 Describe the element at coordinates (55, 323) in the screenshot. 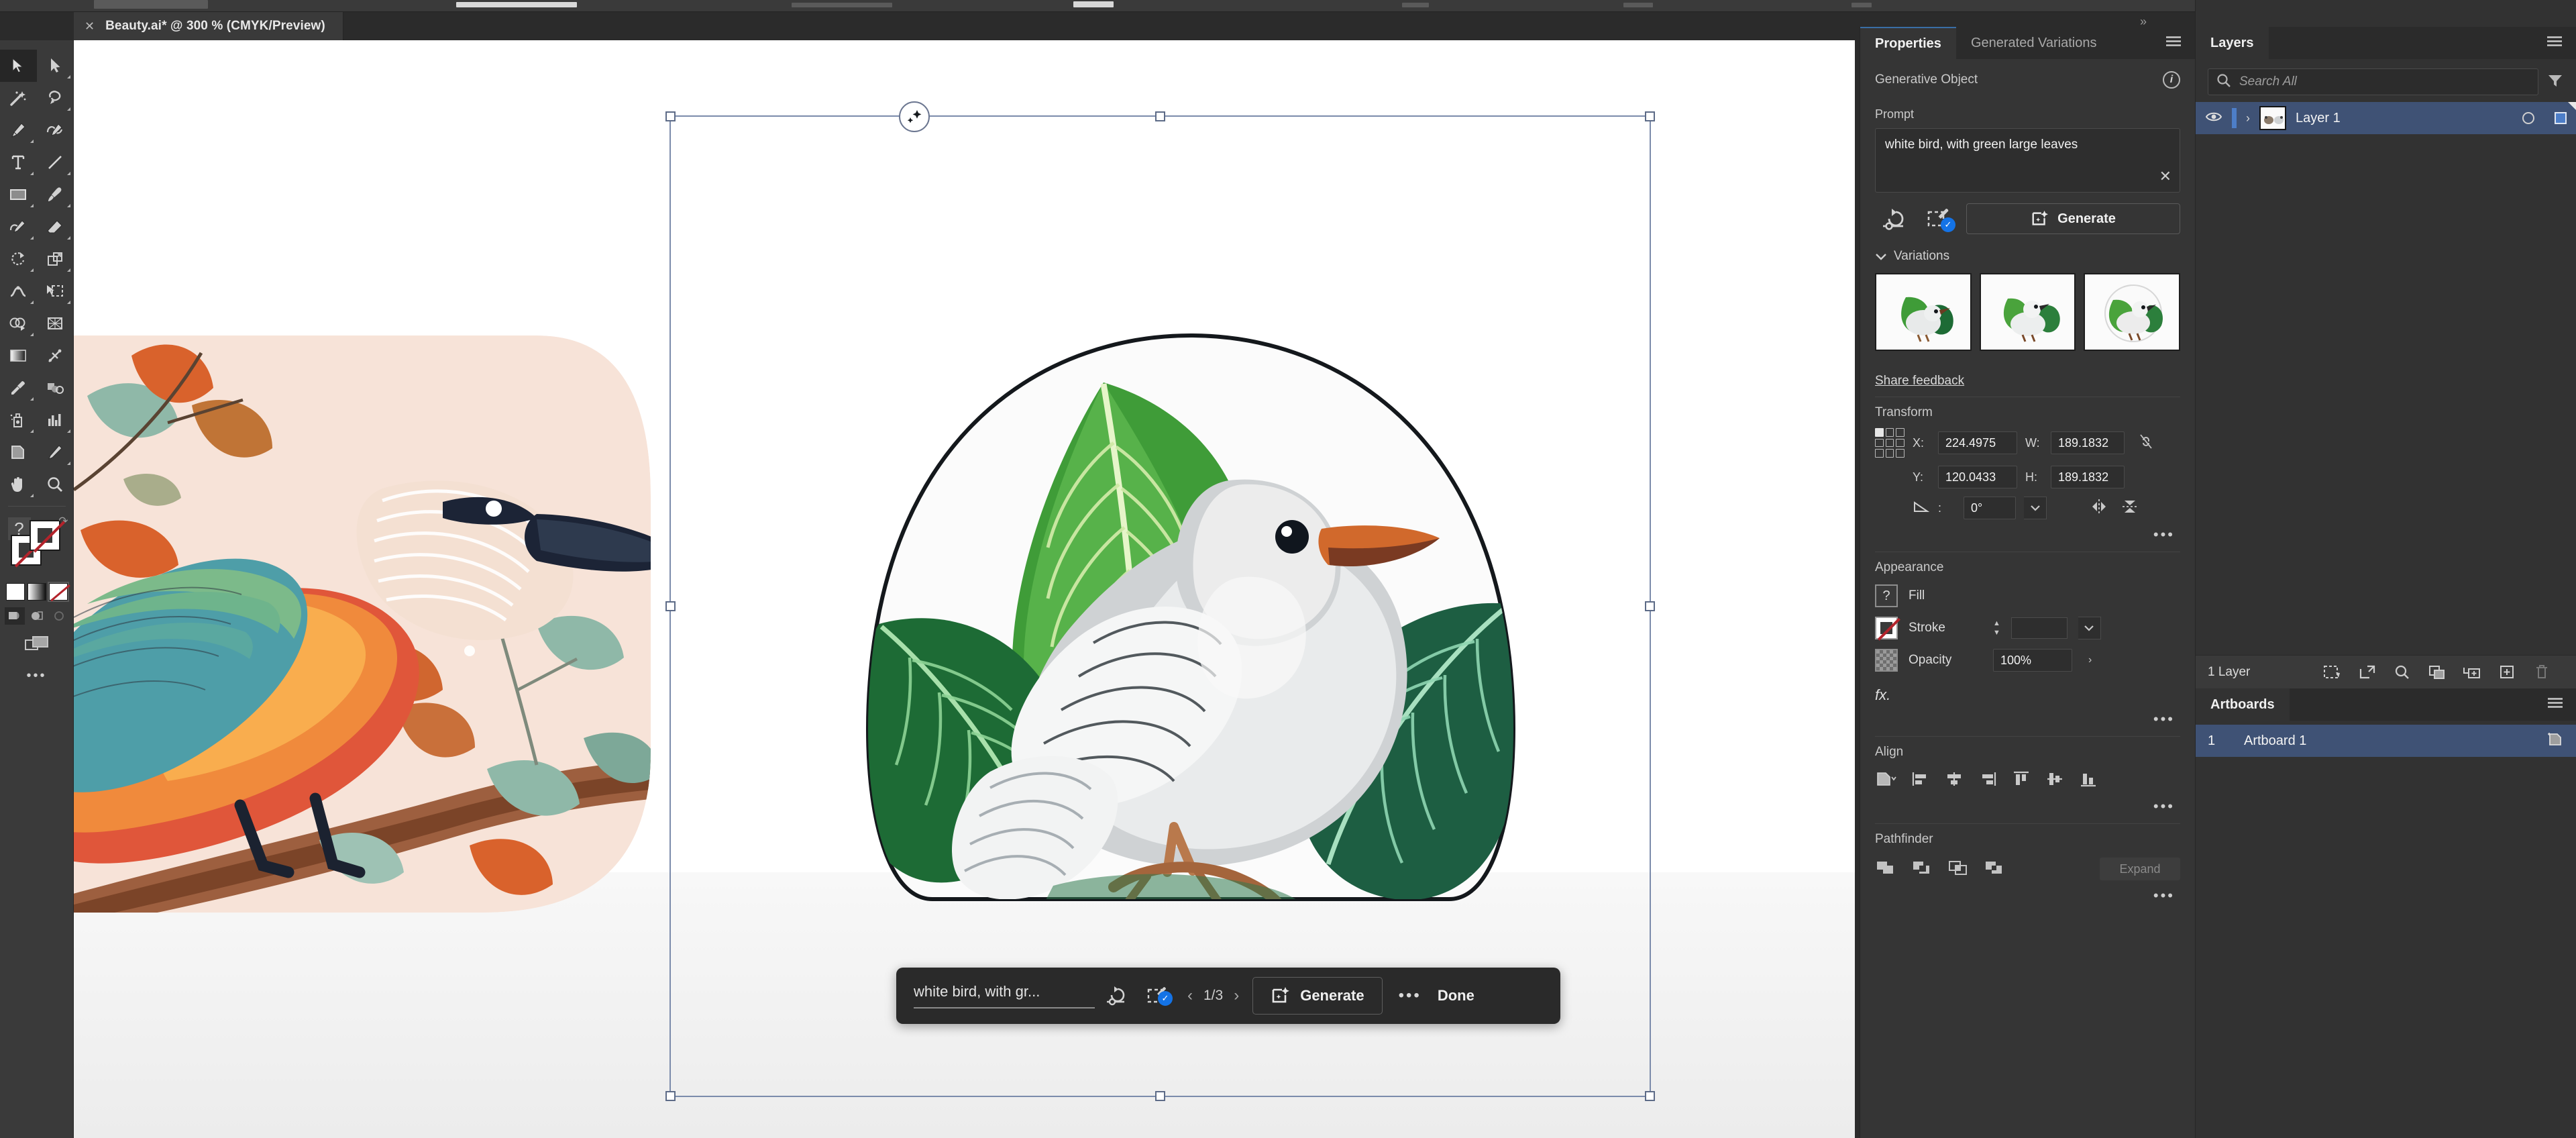

I see `perspective-grid-tool` at that location.